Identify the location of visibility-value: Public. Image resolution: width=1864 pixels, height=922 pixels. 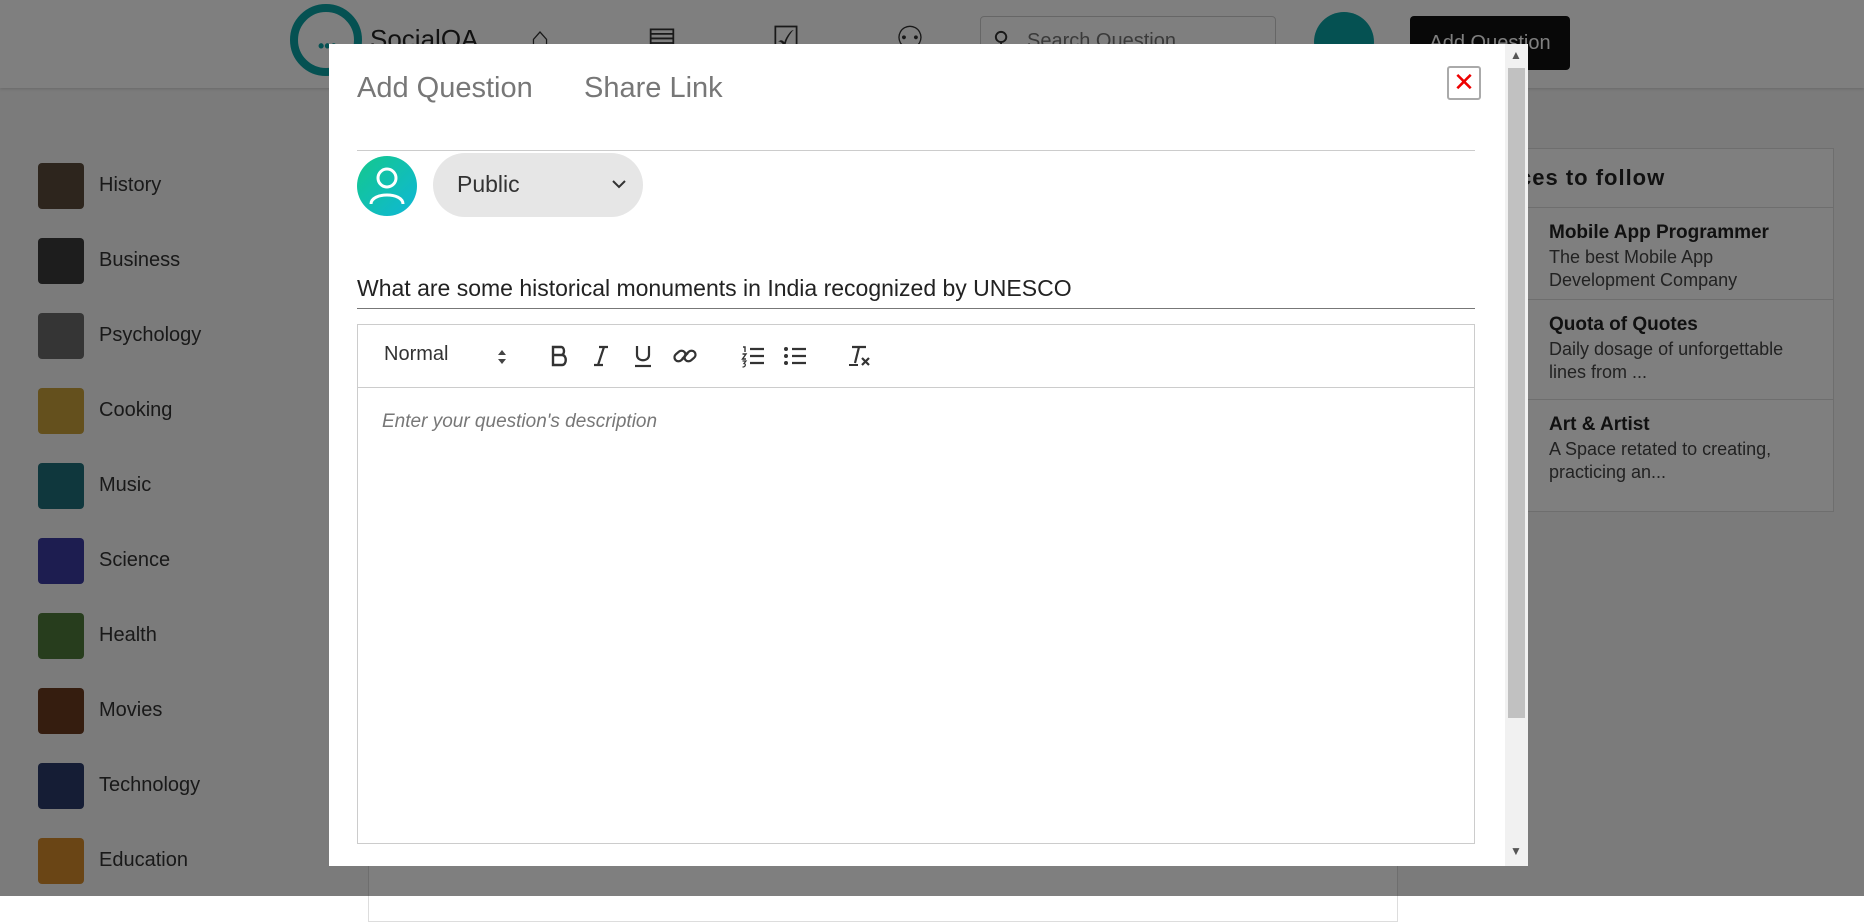
(488, 184).